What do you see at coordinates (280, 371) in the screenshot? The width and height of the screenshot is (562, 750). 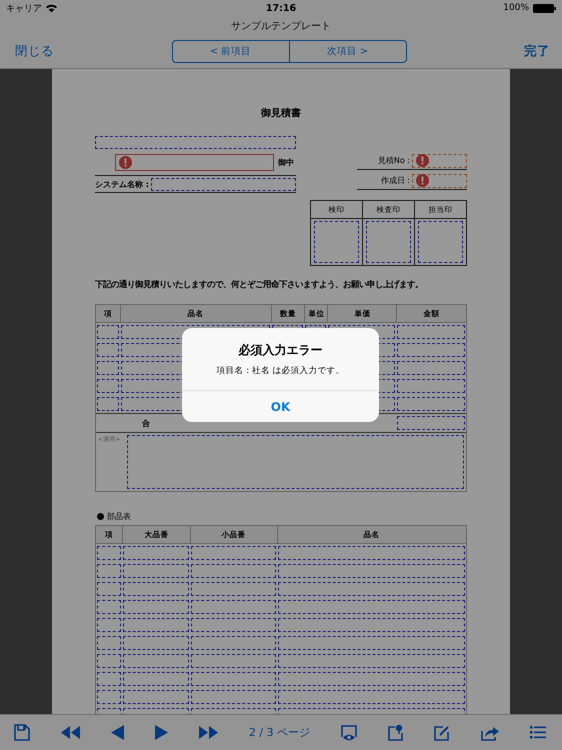 I see `alert-message: 項目名 : 社名 は必須入力です。` at bounding box center [280, 371].